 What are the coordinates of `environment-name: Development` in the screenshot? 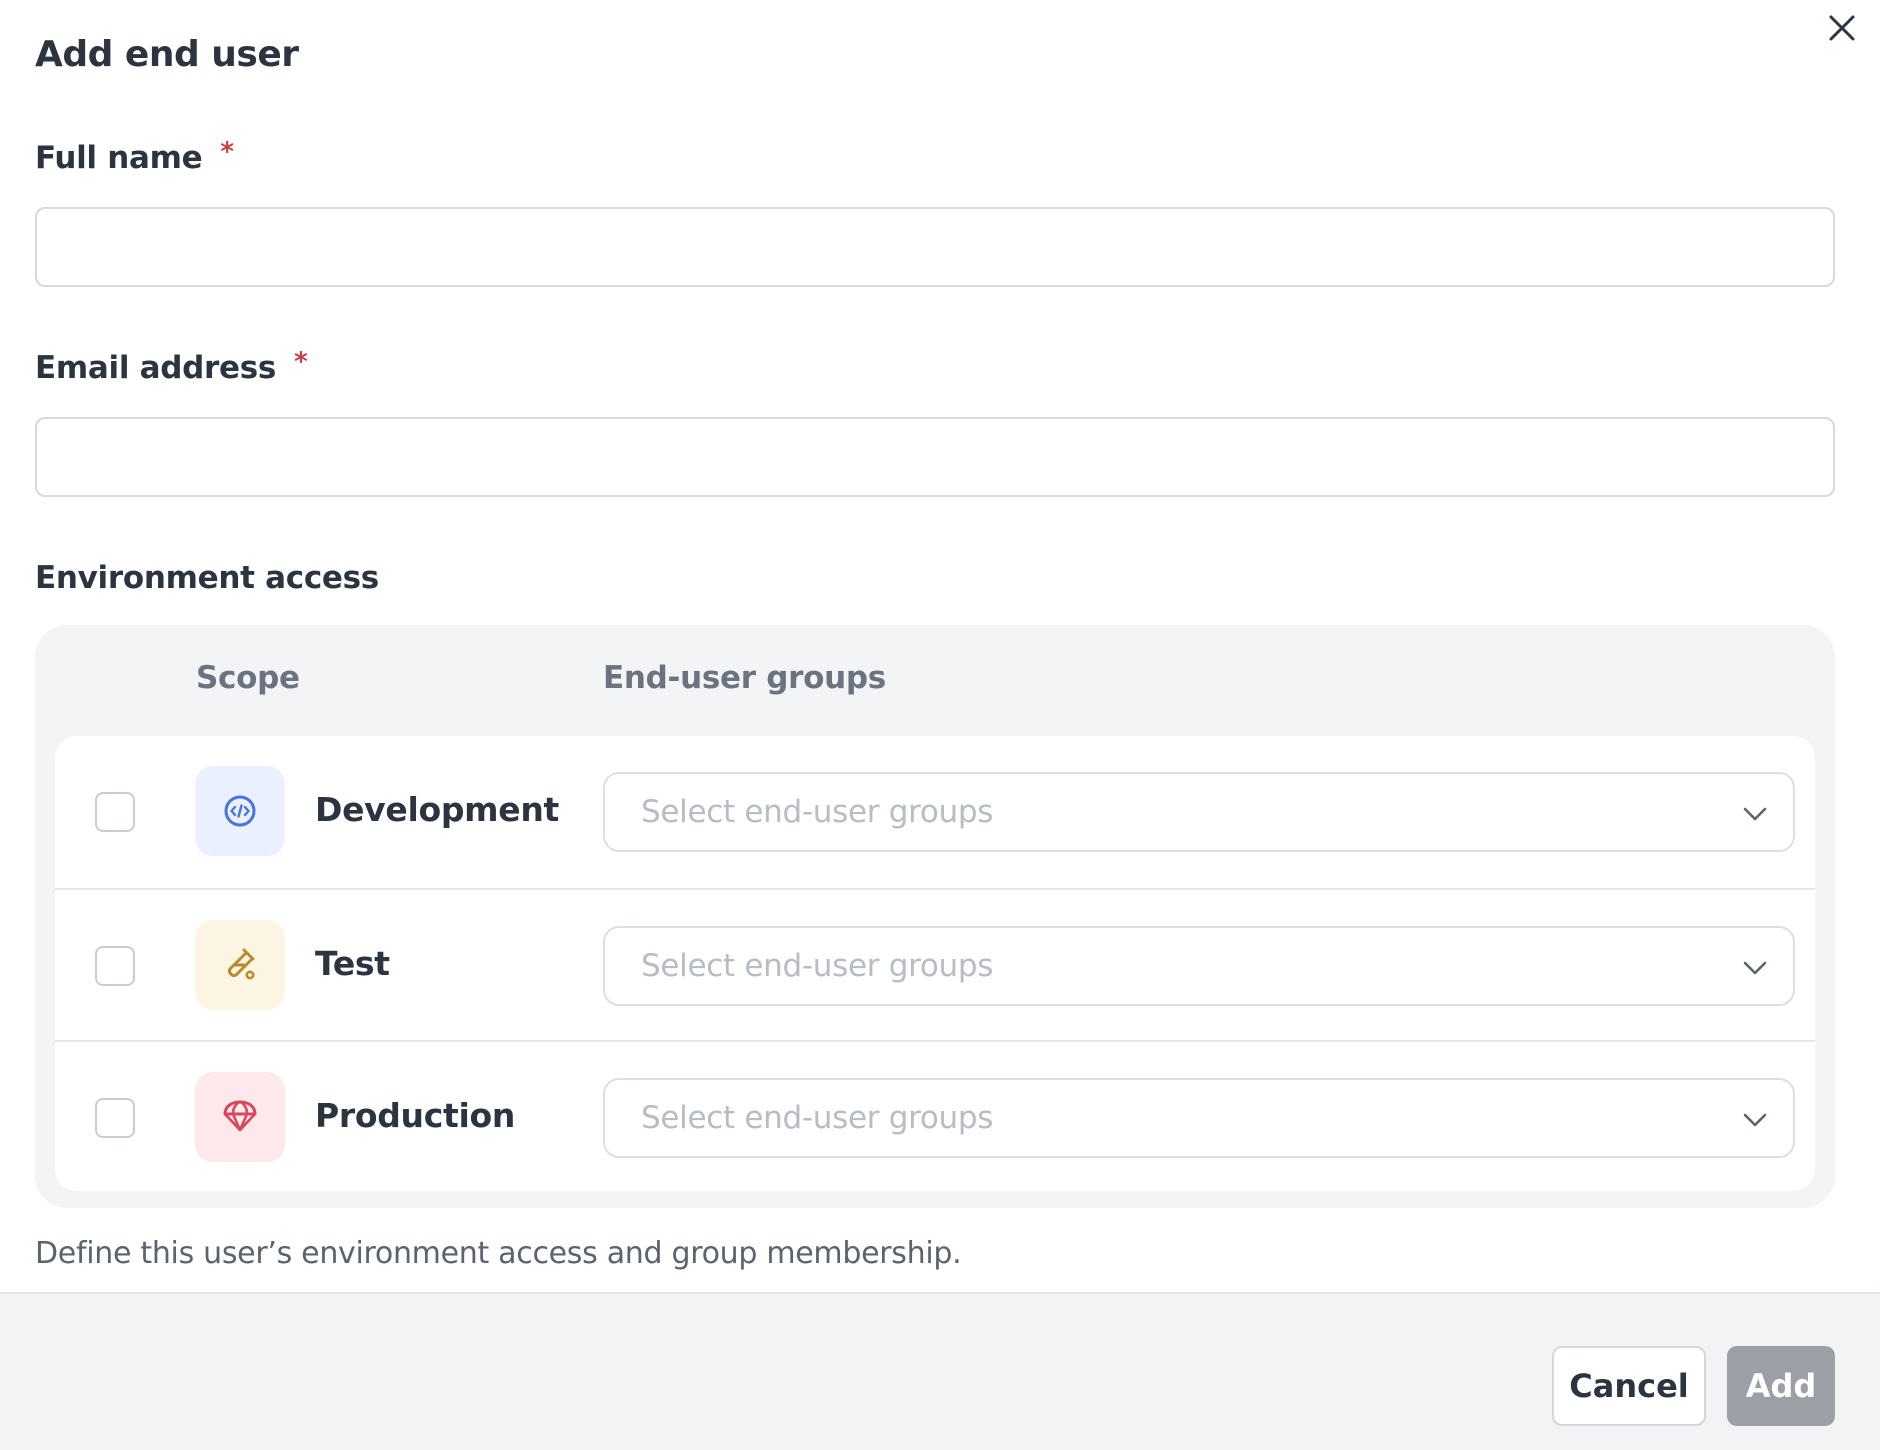 It's located at (437, 809).